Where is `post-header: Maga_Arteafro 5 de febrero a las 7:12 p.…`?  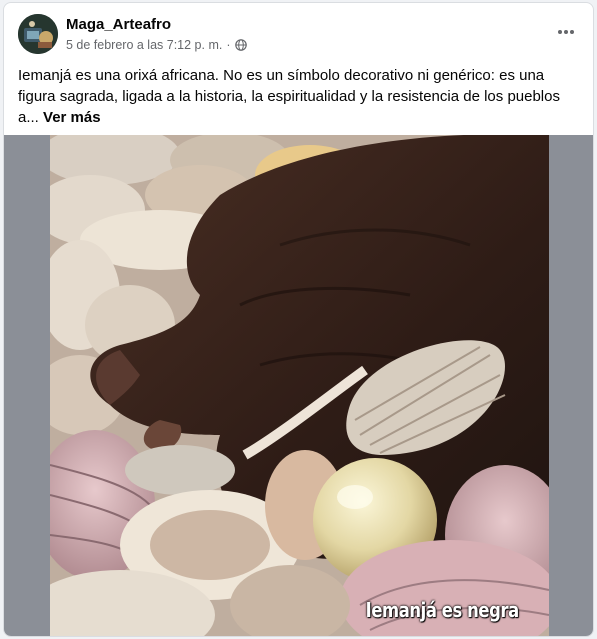
post-header: Maga_Arteafro 5 de febrero a las 7:12 p.… is located at coordinates (298, 33).